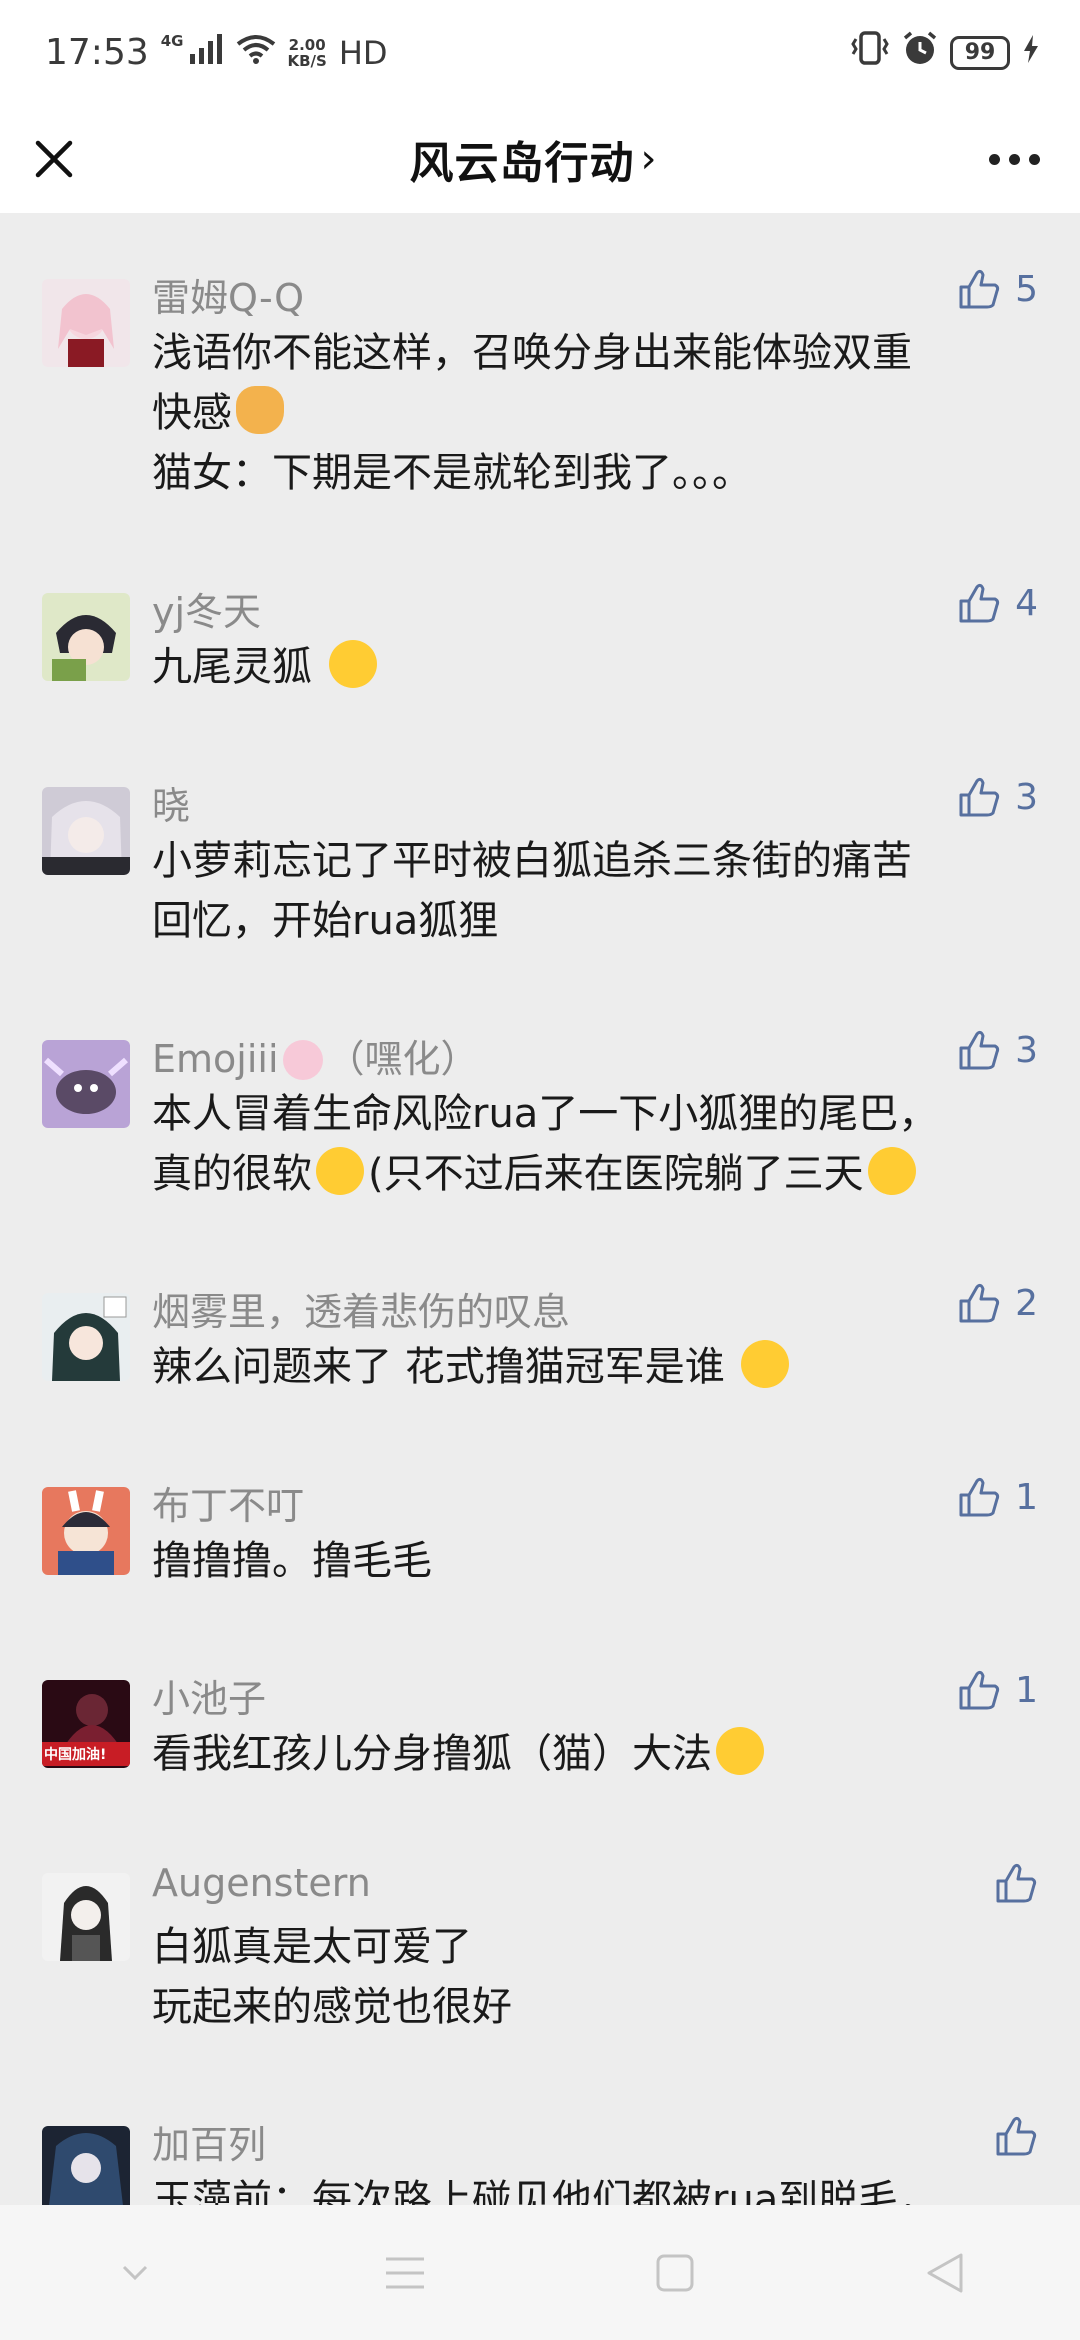  I want to click on comment-author: Emojiii （嘿化）, so click(315, 1055).